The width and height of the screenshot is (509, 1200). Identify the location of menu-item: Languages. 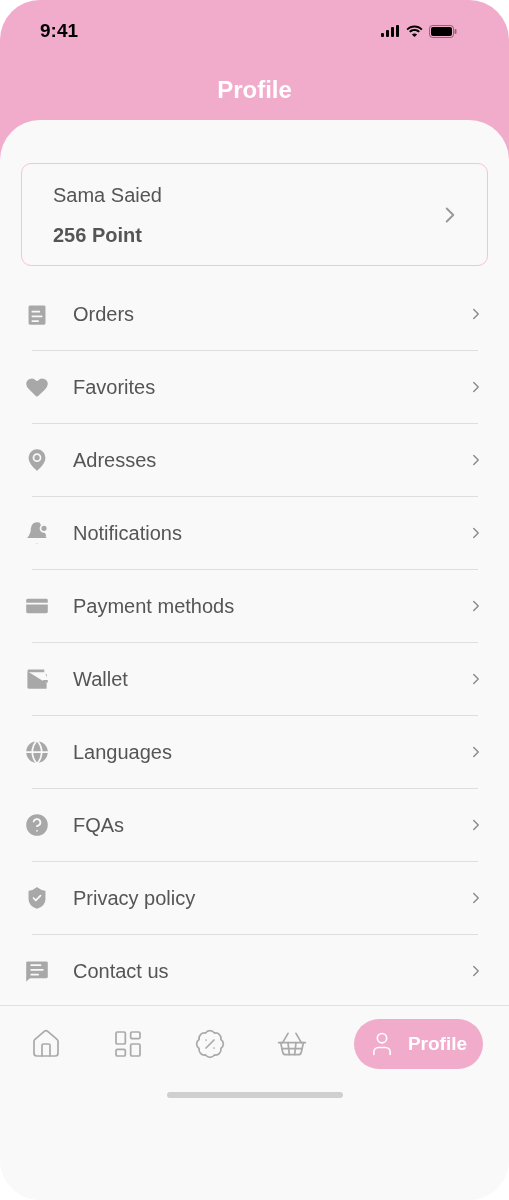
(254, 752).